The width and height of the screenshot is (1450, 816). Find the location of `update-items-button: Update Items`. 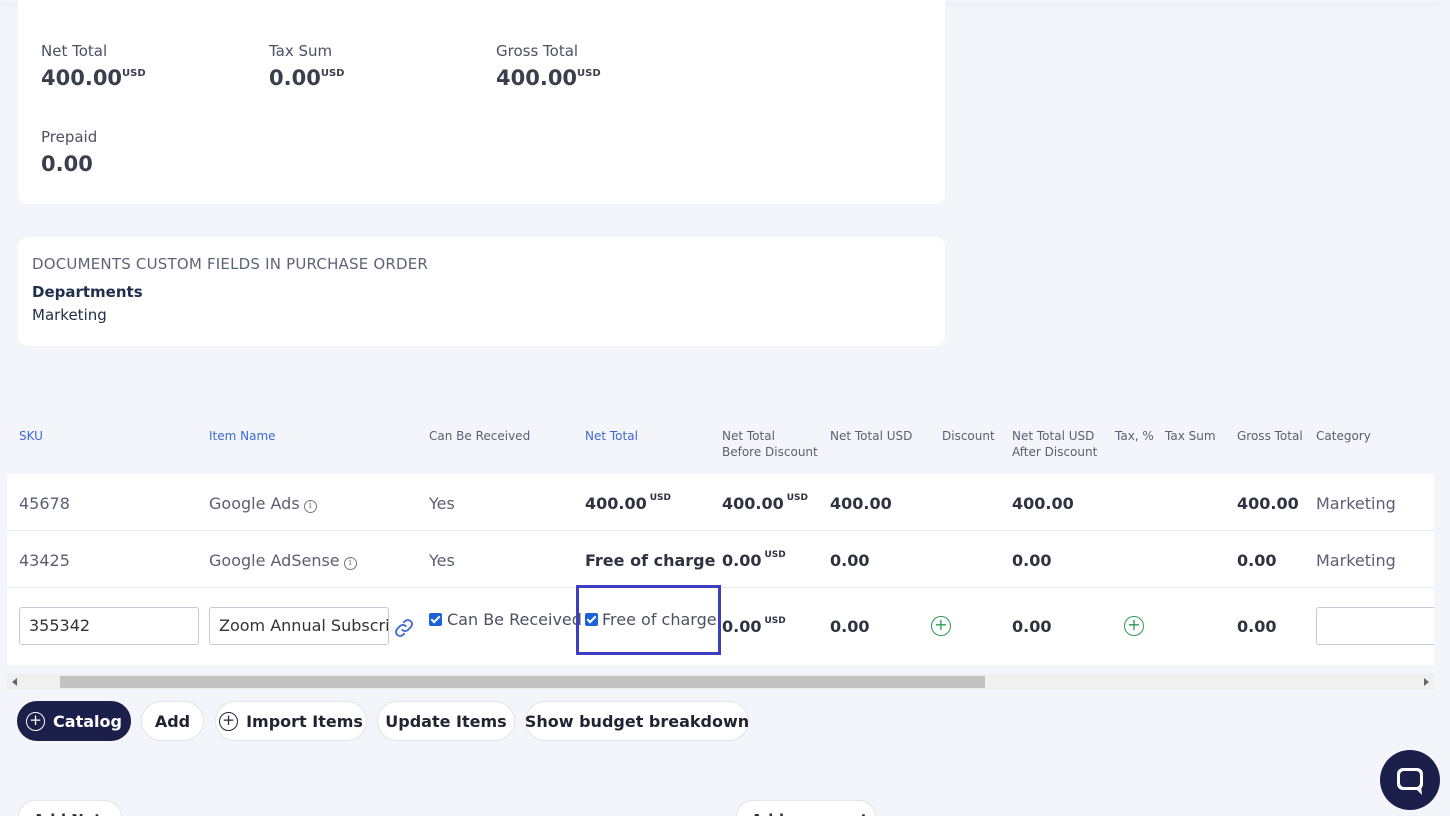

update-items-button: Update Items is located at coordinates (446, 721).